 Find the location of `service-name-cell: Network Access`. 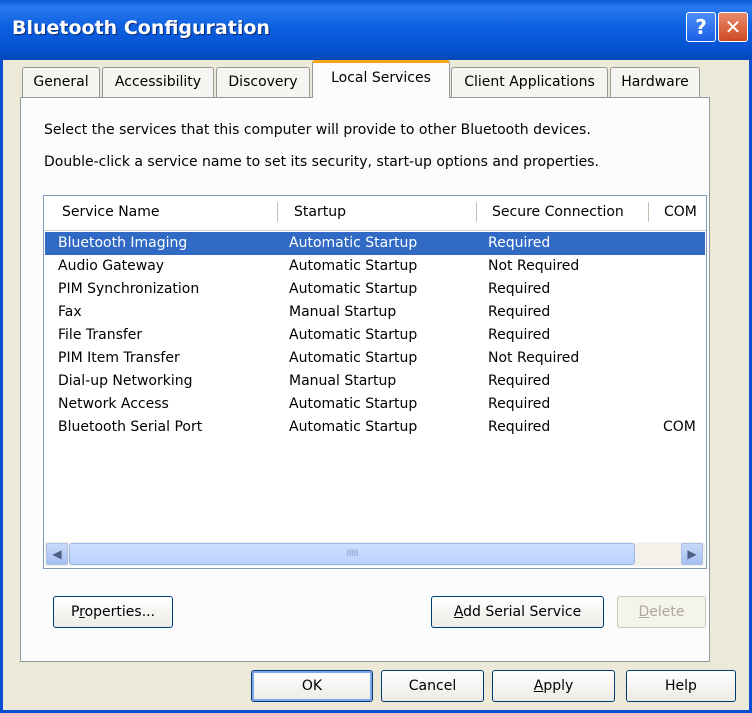

service-name-cell: Network Access is located at coordinates (113, 404).